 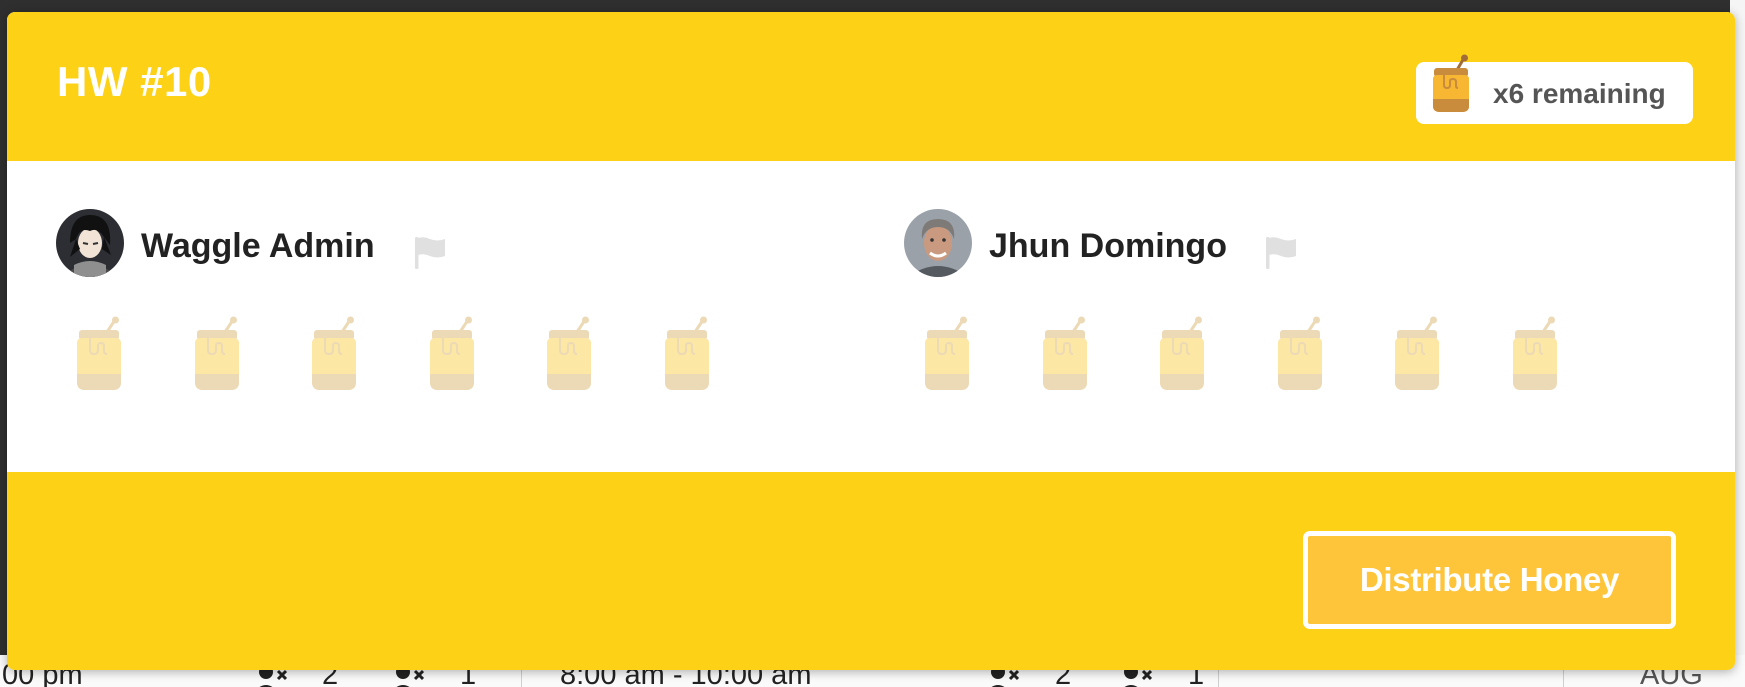 I want to click on member-name: Waggle Admin, so click(x=258, y=246).